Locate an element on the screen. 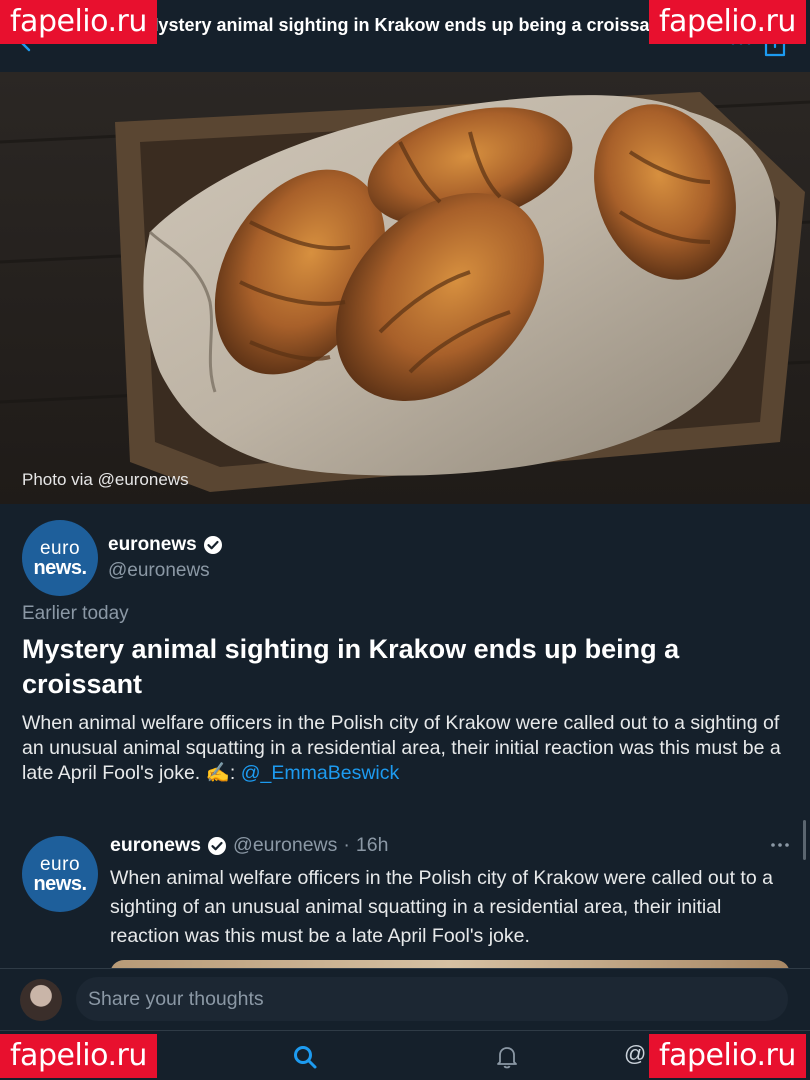  author-meta: euronews @euronews is located at coordinates (165, 558).